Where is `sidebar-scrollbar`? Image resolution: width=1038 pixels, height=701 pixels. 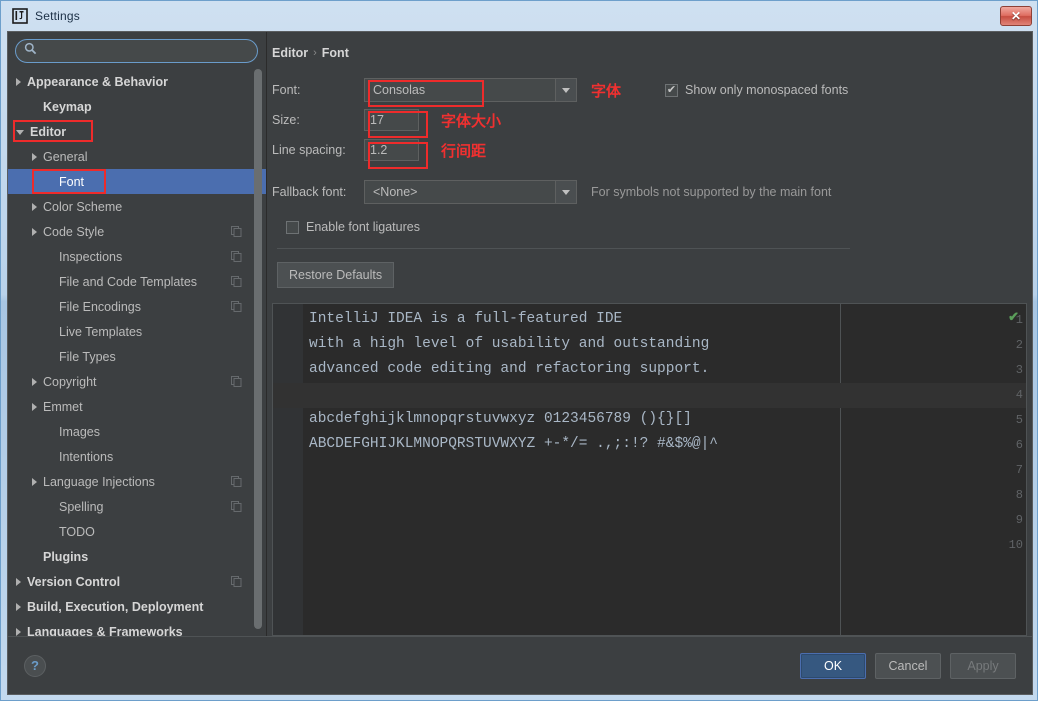
sidebar-scrollbar is located at coordinates (258, 349).